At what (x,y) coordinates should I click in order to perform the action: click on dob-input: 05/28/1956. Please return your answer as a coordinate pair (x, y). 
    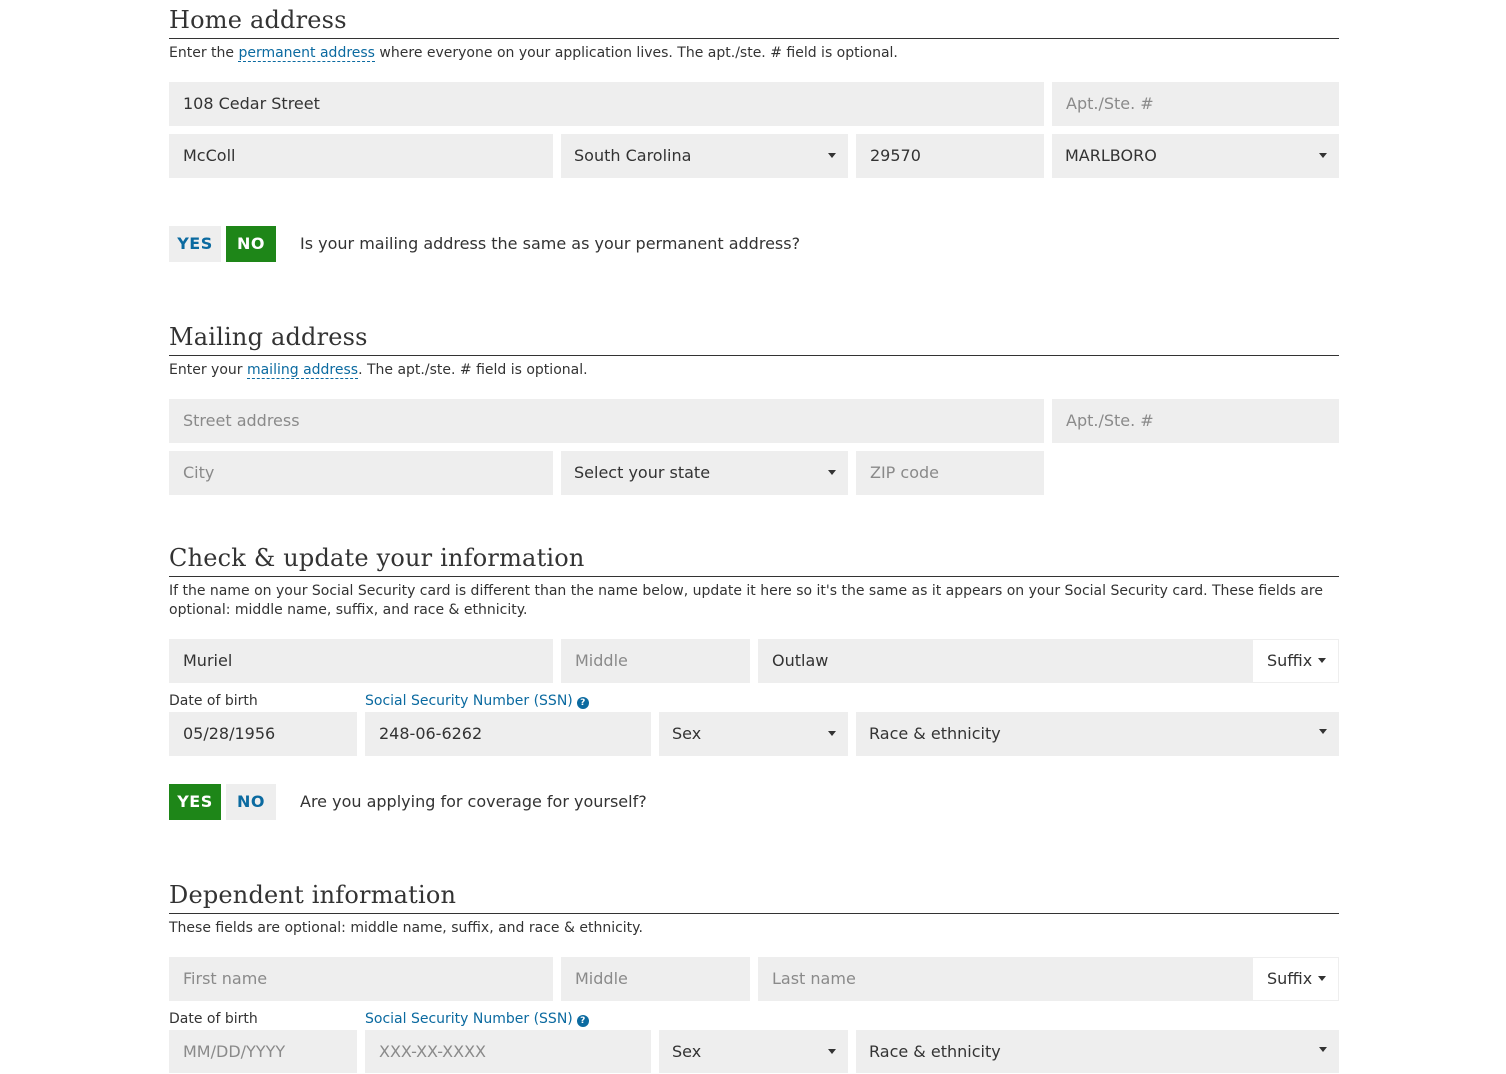
    Looking at the image, I should click on (263, 734).